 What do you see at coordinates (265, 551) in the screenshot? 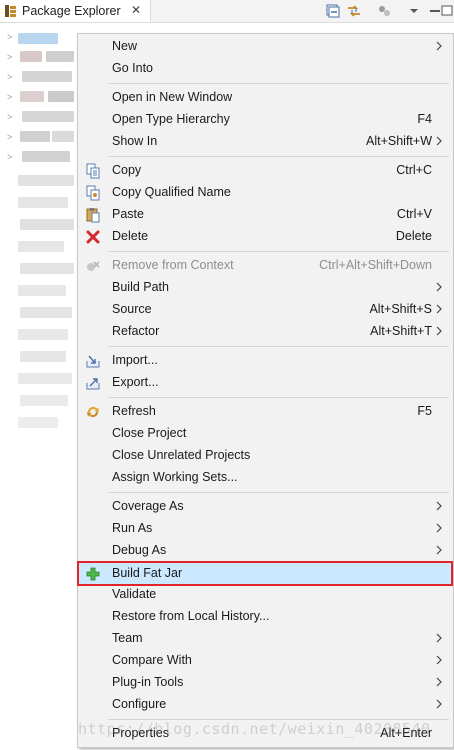
I see `menu-item-debug-as: Debug As` at bounding box center [265, 551].